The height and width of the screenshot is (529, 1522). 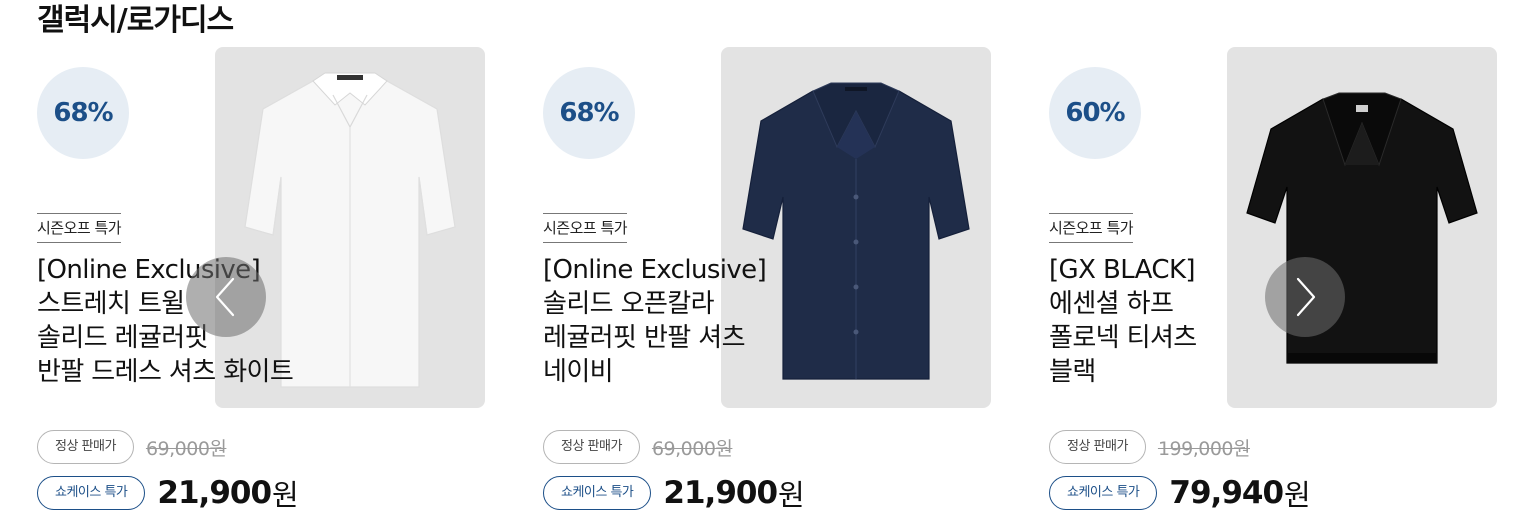 I want to click on sale-price: 79,940, so click(x=1226, y=493).